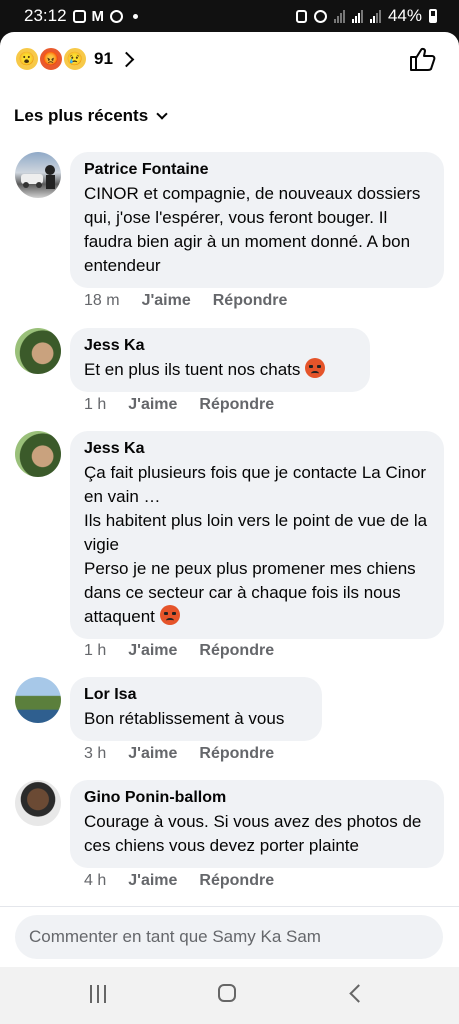 The height and width of the screenshot is (1024, 459). What do you see at coordinates (81, 115) in the screenshot?
I see `sort-label: Les plus récents` at bounding box center [81, 115].